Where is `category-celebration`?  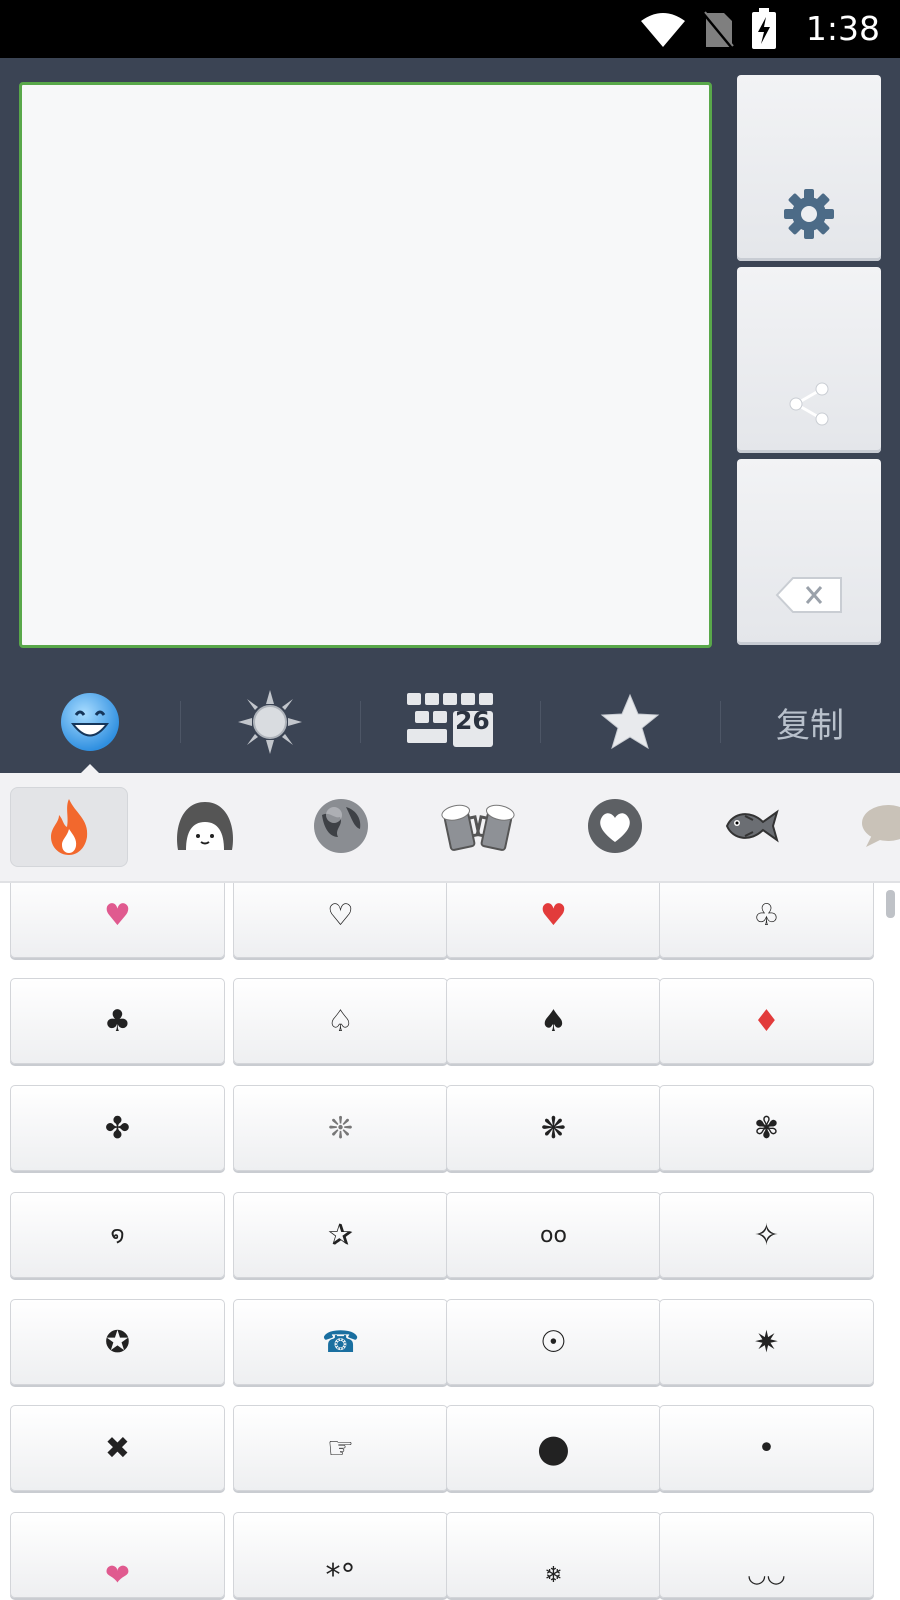
category-celebration is located at coordinates (478, 826).